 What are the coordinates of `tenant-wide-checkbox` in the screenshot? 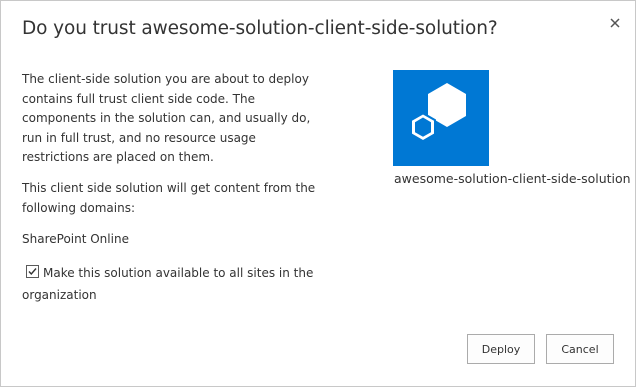 It's located at (32, 271).